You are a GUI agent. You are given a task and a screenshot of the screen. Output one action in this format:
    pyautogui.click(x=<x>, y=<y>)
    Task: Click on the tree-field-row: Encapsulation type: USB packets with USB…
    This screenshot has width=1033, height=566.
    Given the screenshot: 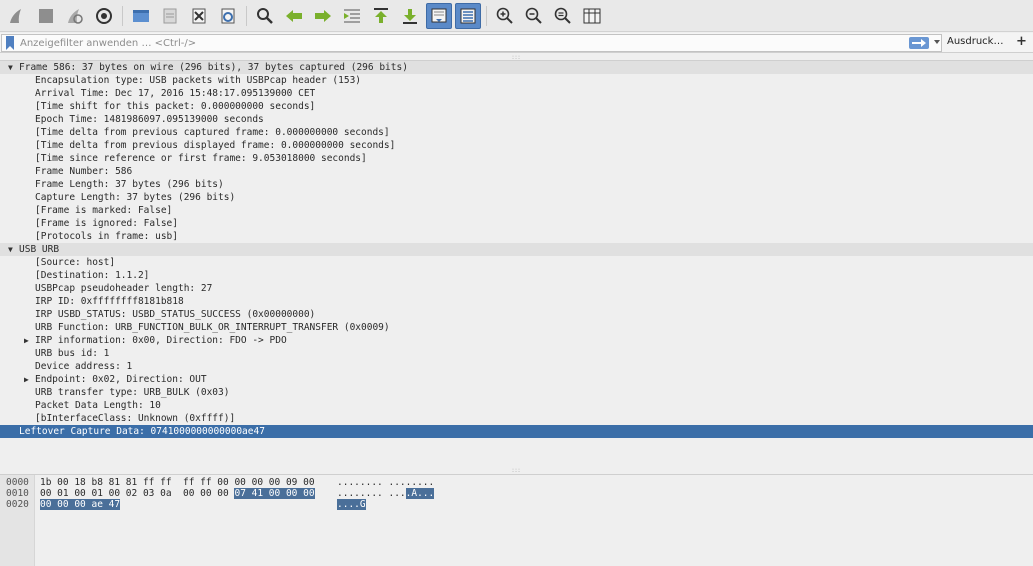 What is the action you would take?
    pyautogui.click(x=516, y=80)
    